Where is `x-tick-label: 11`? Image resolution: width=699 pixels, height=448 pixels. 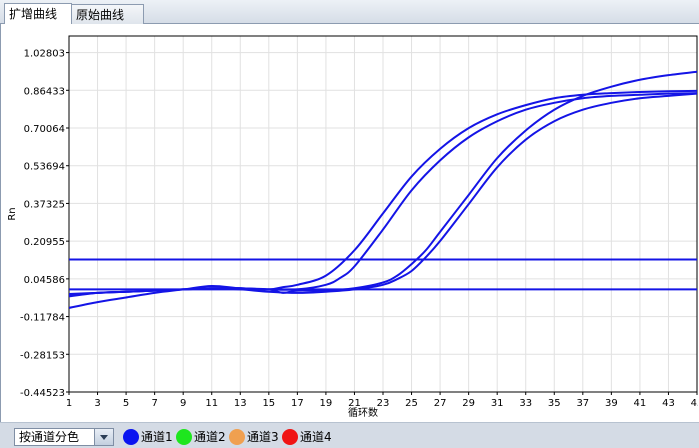 x-tick-label: 11 is located at coordinates (211, 403).